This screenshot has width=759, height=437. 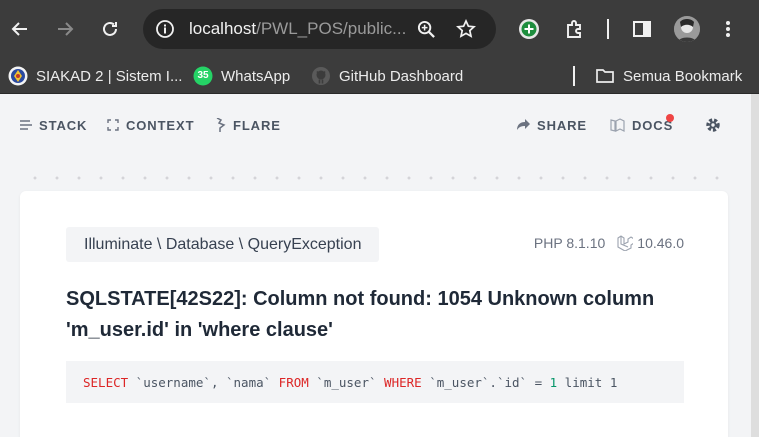 I want to click on sql-number: 1, so click(x=553, y=382).